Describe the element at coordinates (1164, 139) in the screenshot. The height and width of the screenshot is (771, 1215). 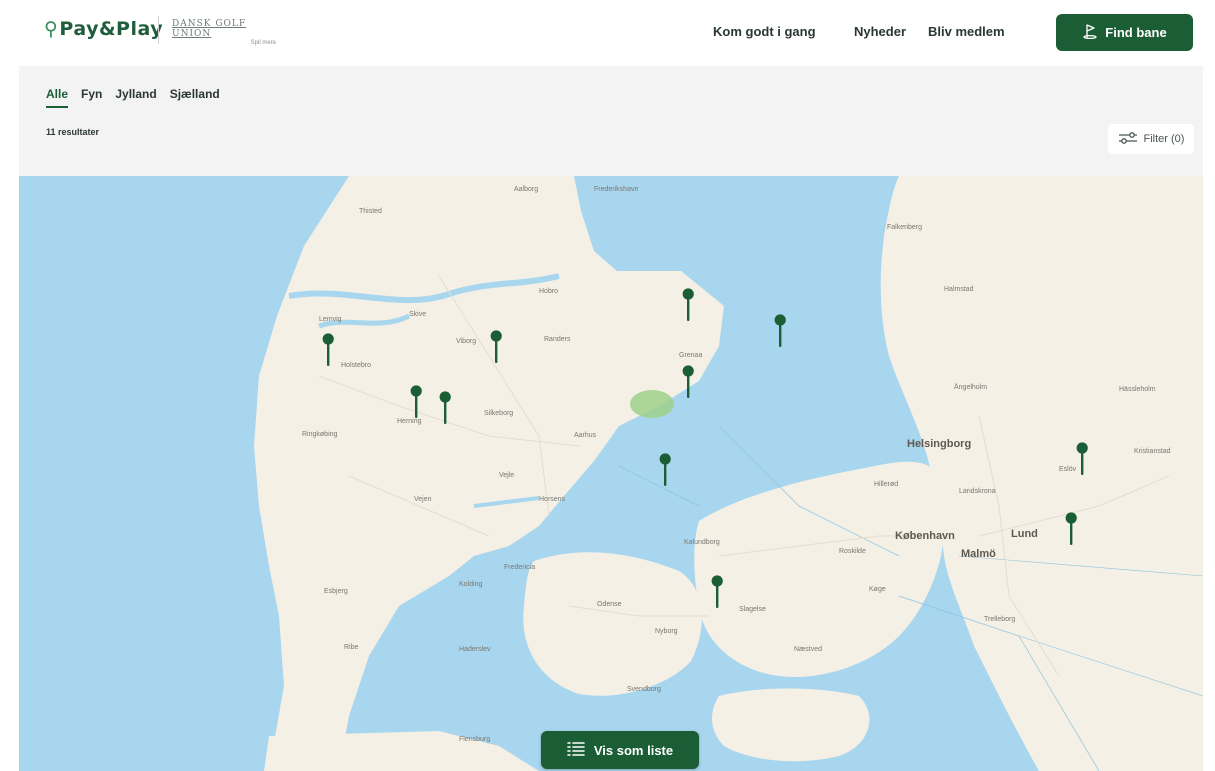
I see `filter-button-label: Filter (0)` at that location.